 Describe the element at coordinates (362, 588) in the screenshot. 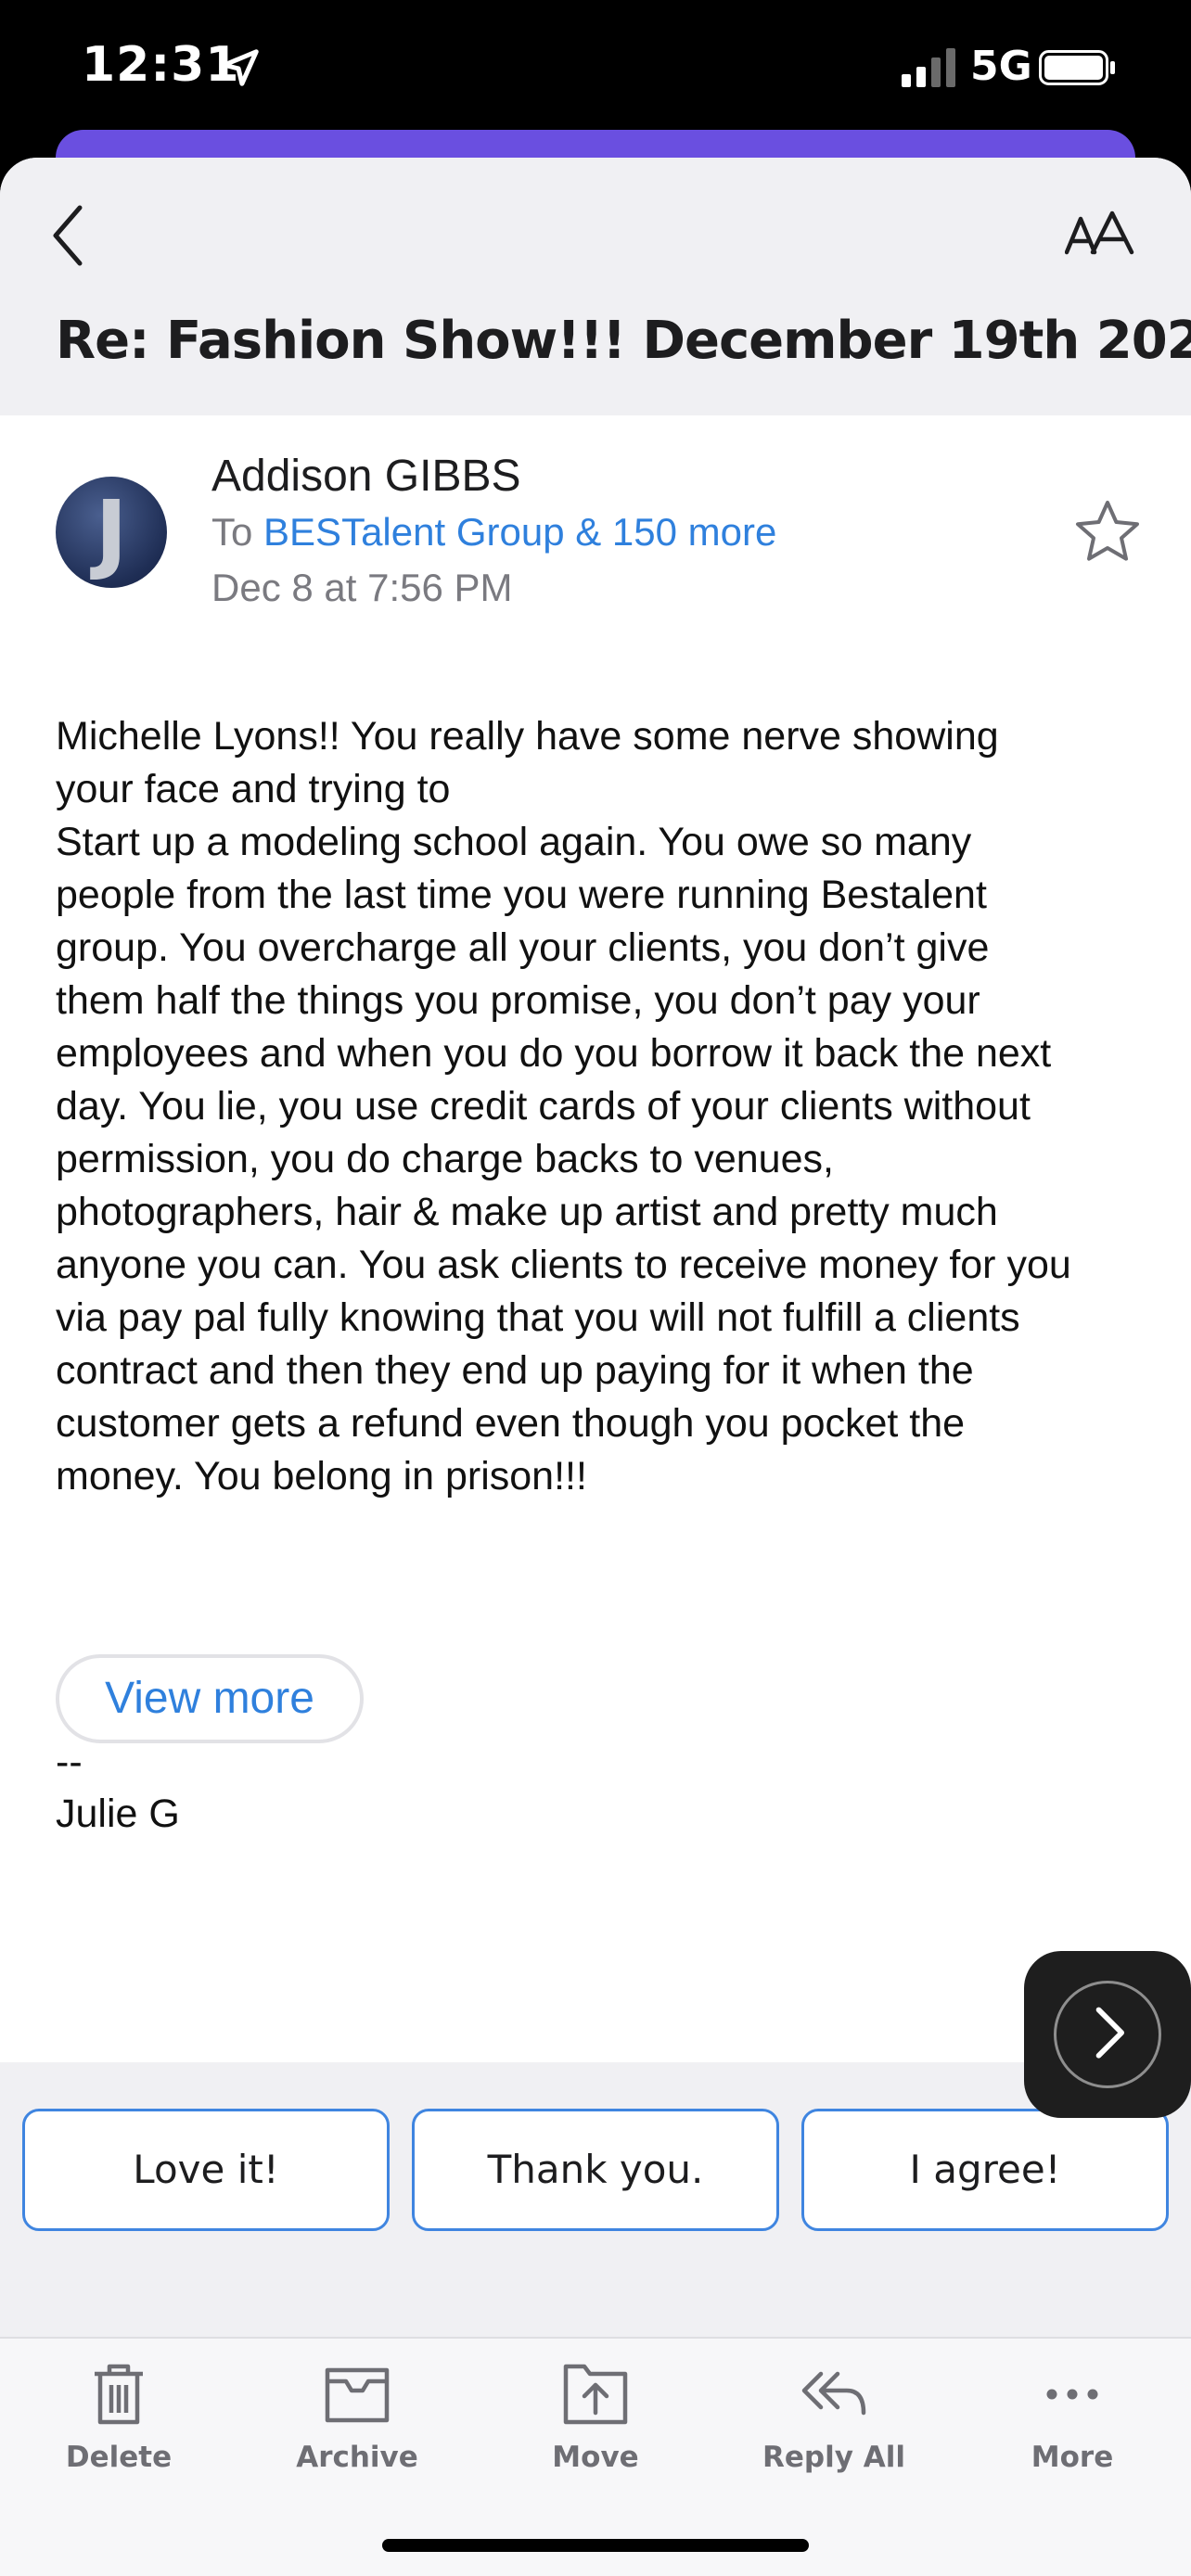

I see `sent-date: Dec 8 at 7:56 PM` at that location.